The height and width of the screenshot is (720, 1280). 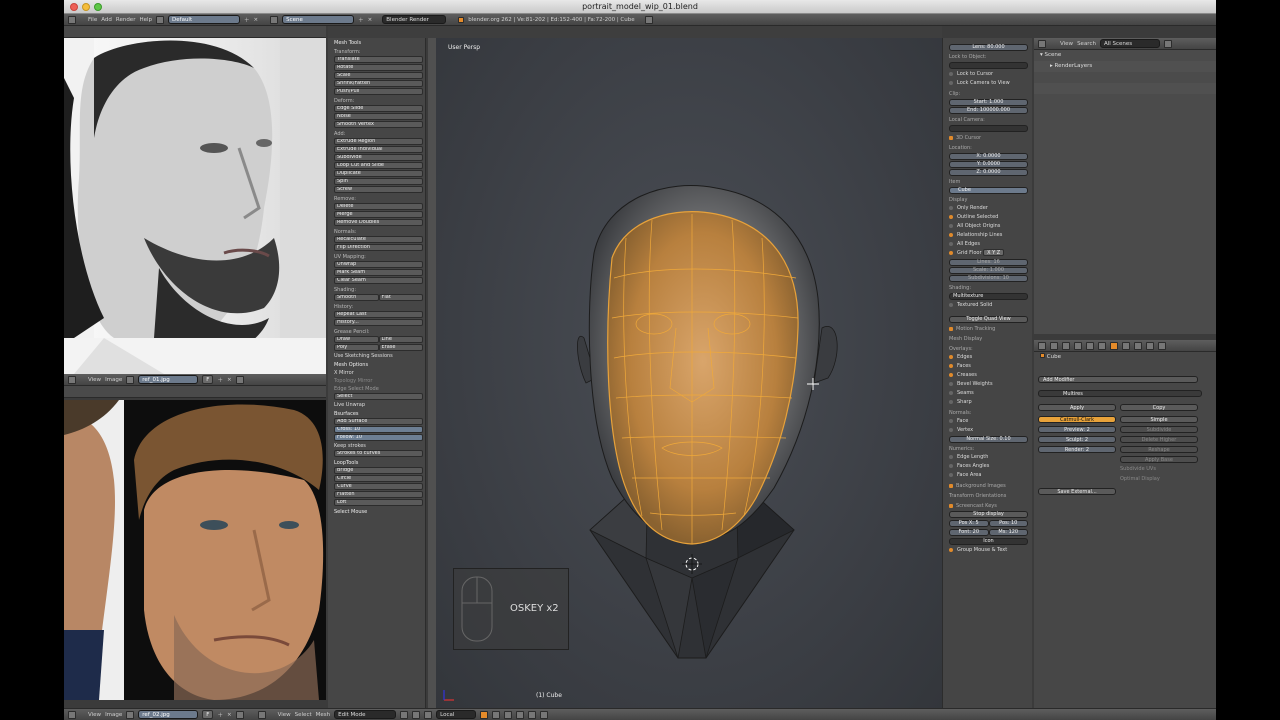 I want to click on remove-doubles-button: Remove Doubles, so click(x=378, y=222).